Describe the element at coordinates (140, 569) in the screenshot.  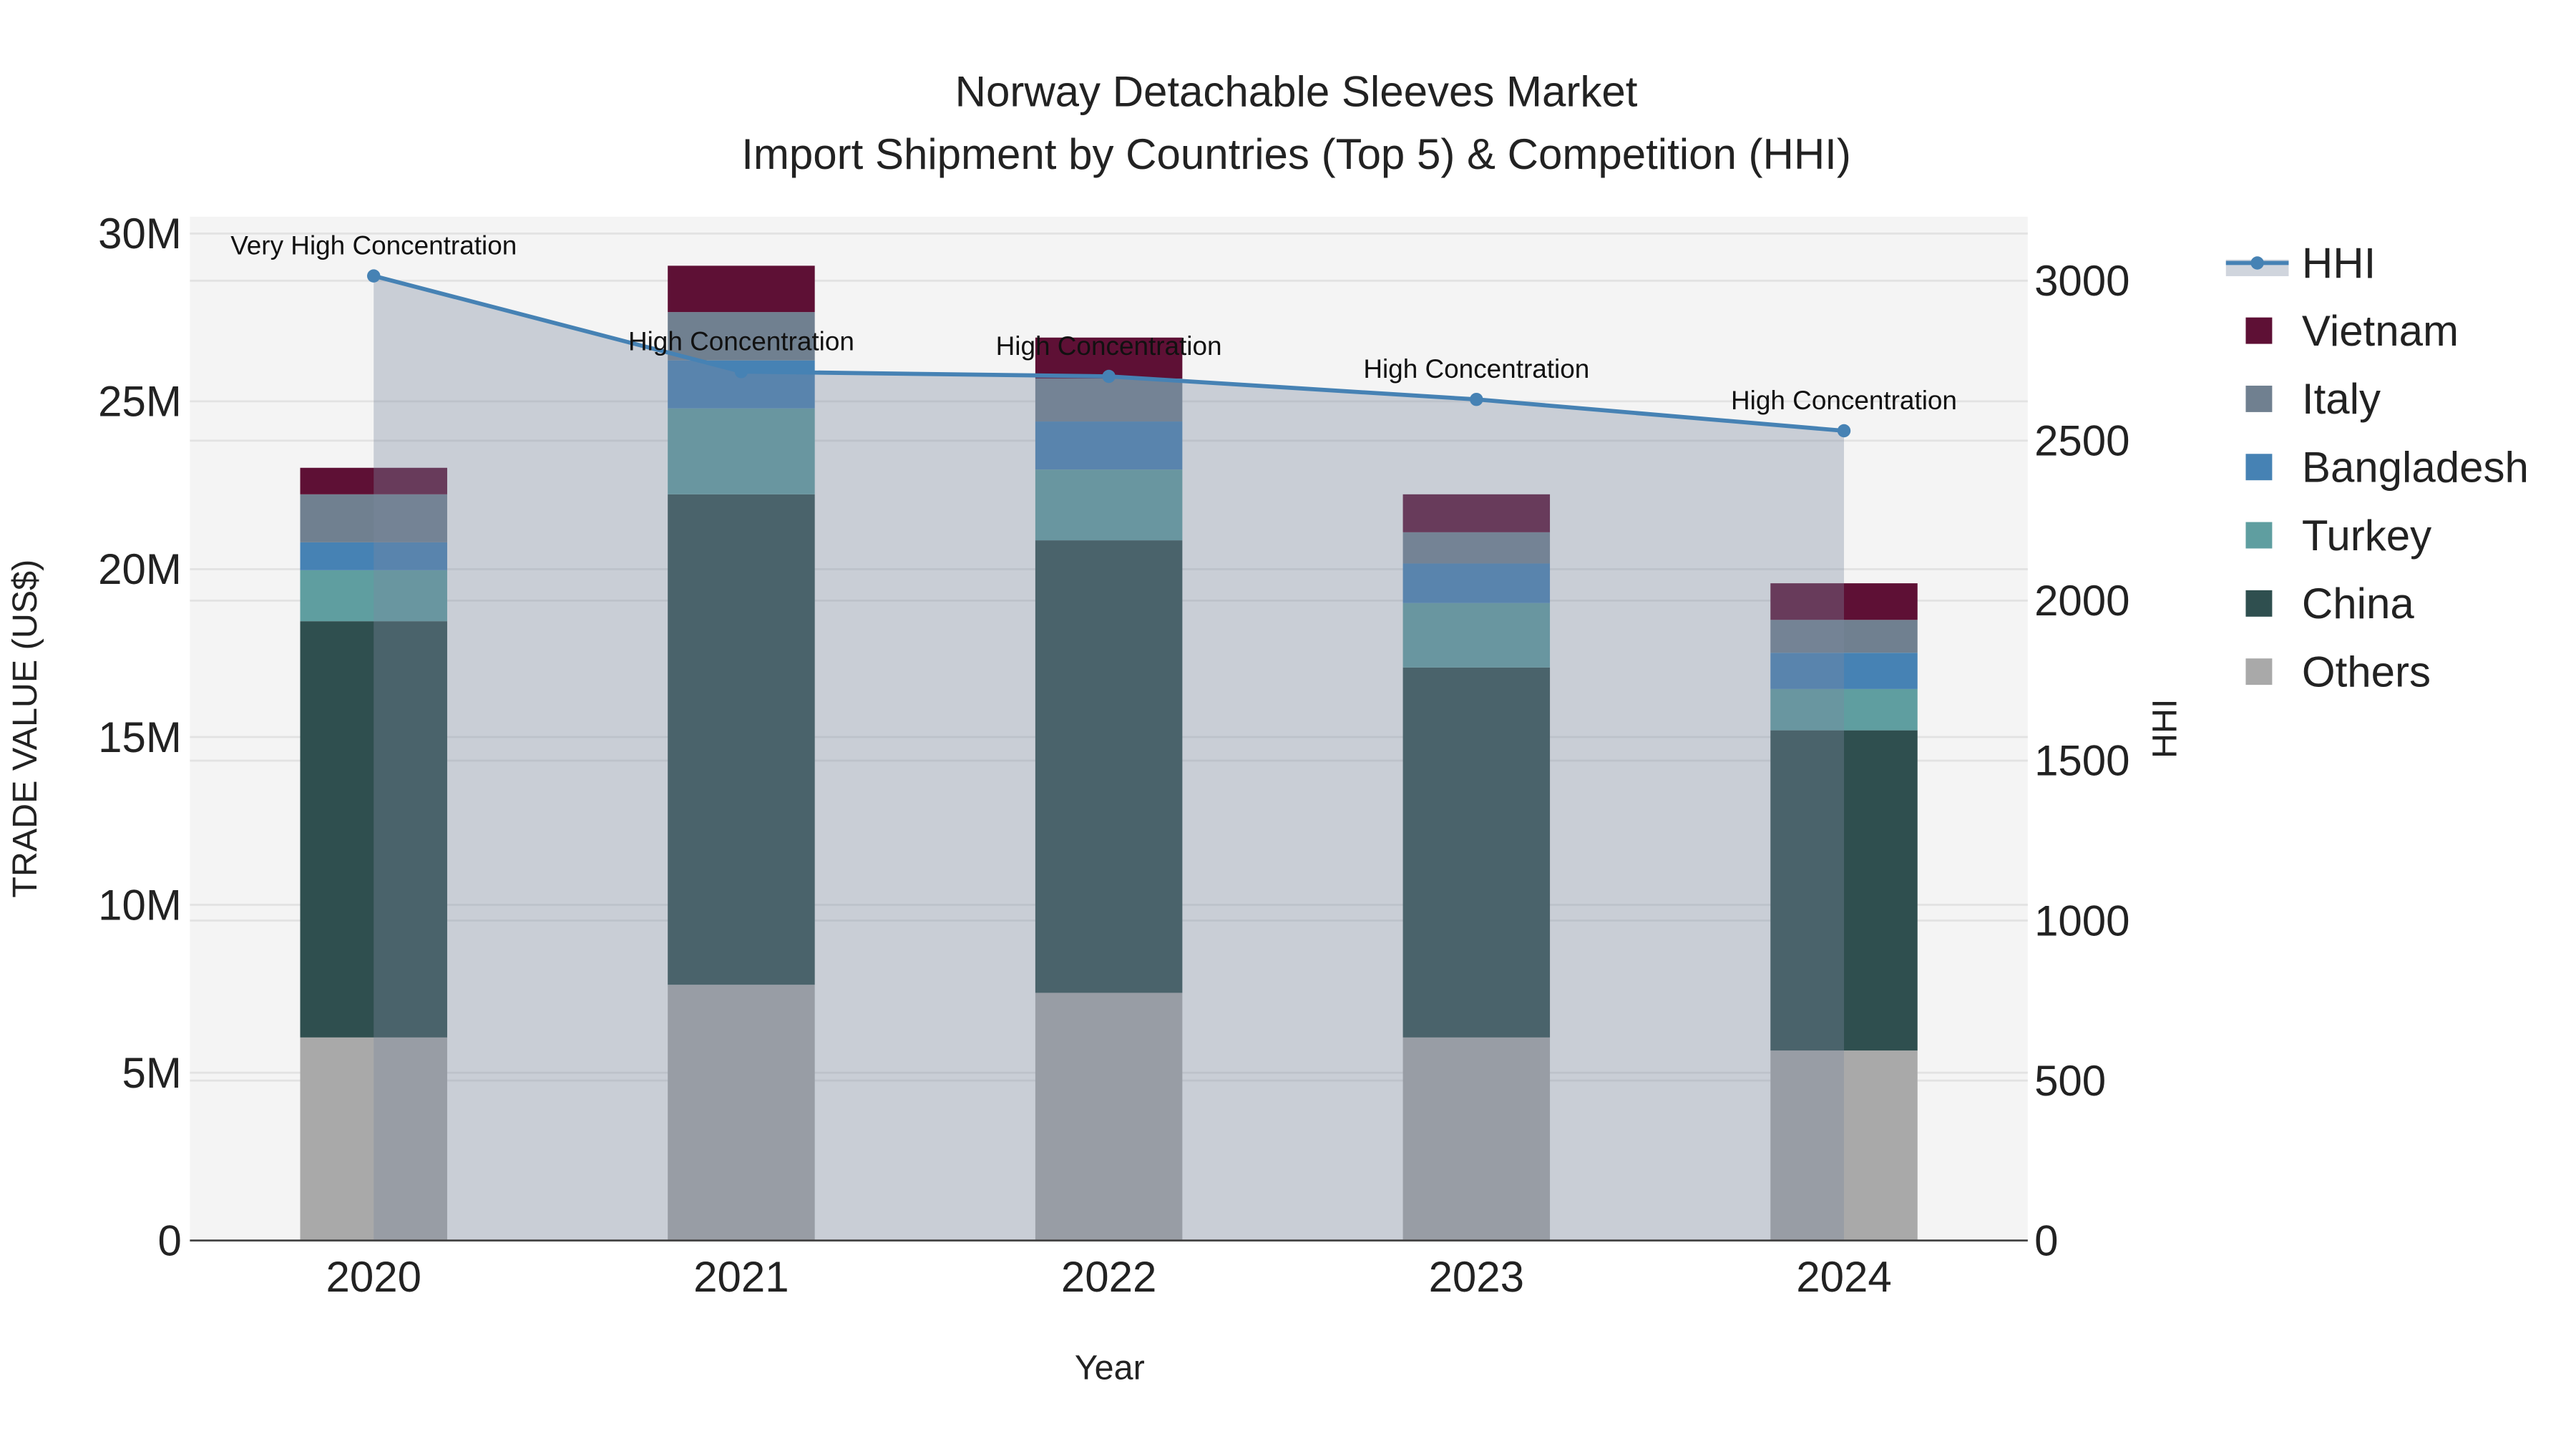
I see `y-tick-label: 20M` at that location.